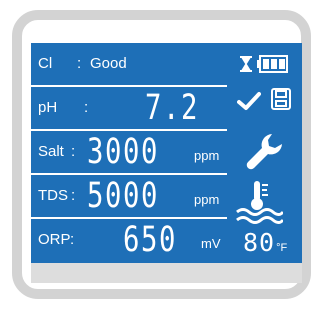  Describe the element at coordinates (79, 63) in the screenshot. I see `cl-colon: :` at that location.